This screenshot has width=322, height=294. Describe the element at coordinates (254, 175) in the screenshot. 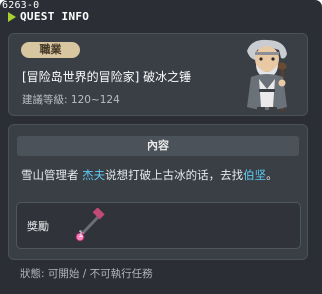

I see `target-npc-link: 伯坚` at that location.